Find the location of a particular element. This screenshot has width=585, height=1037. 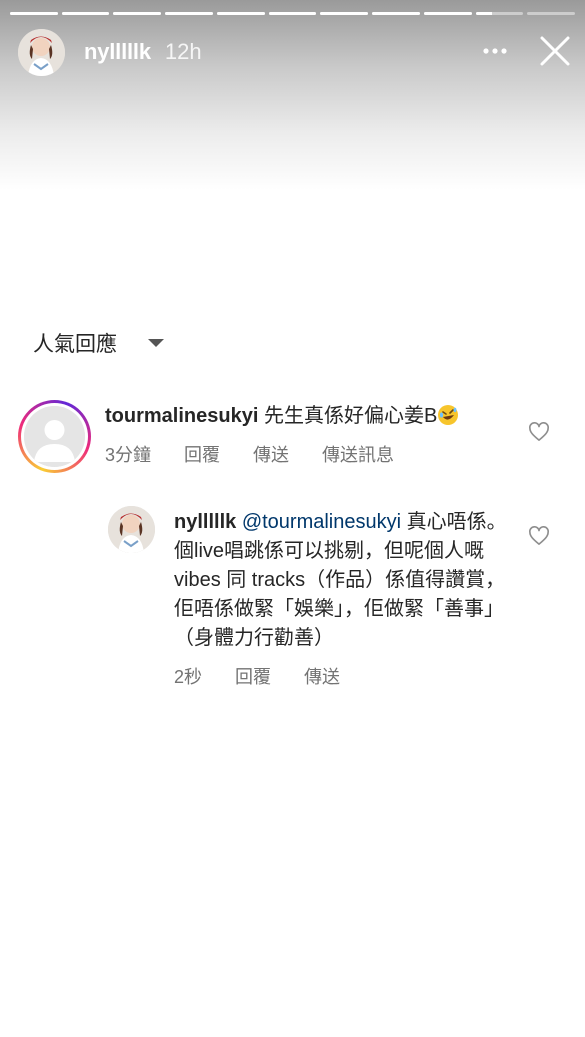

commenter-avatar-story-ring is located at coordinates (54, 436).